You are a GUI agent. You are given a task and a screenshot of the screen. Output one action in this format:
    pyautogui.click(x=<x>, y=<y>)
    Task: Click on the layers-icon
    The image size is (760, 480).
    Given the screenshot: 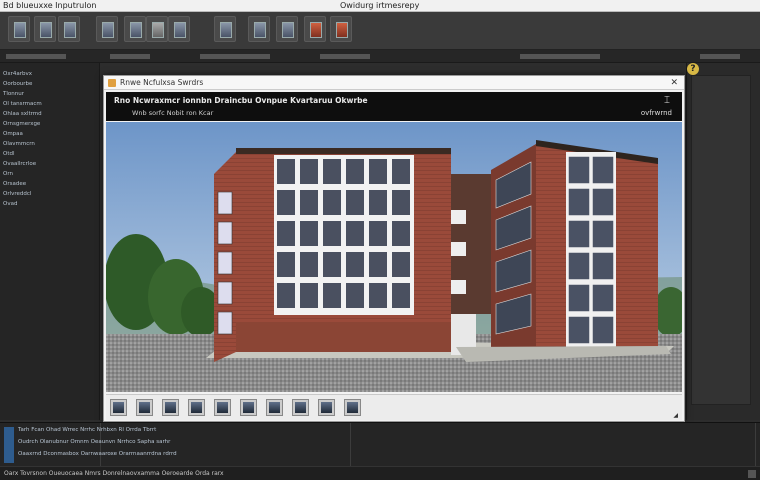 What is the action you would take?
    pyautogui.click(x=45, y=29)
    